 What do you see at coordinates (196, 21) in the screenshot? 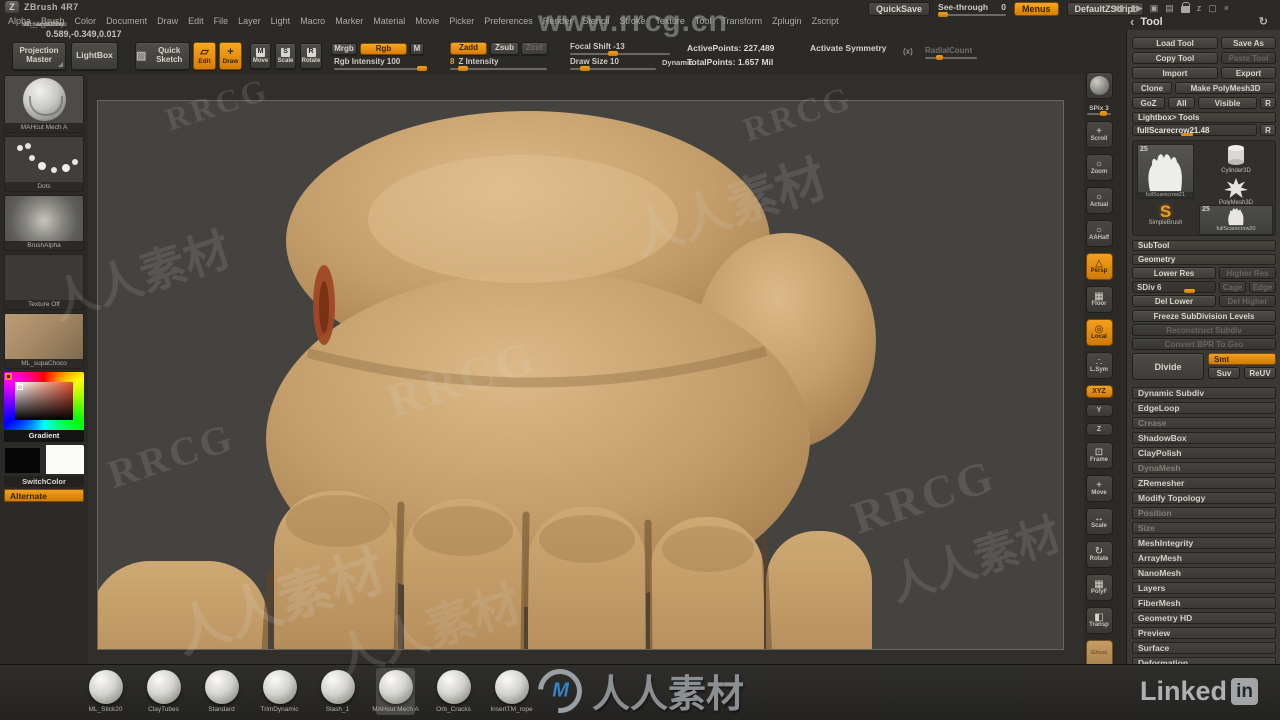
I see `menu-item: Edit` at bounding box center [196, 21].